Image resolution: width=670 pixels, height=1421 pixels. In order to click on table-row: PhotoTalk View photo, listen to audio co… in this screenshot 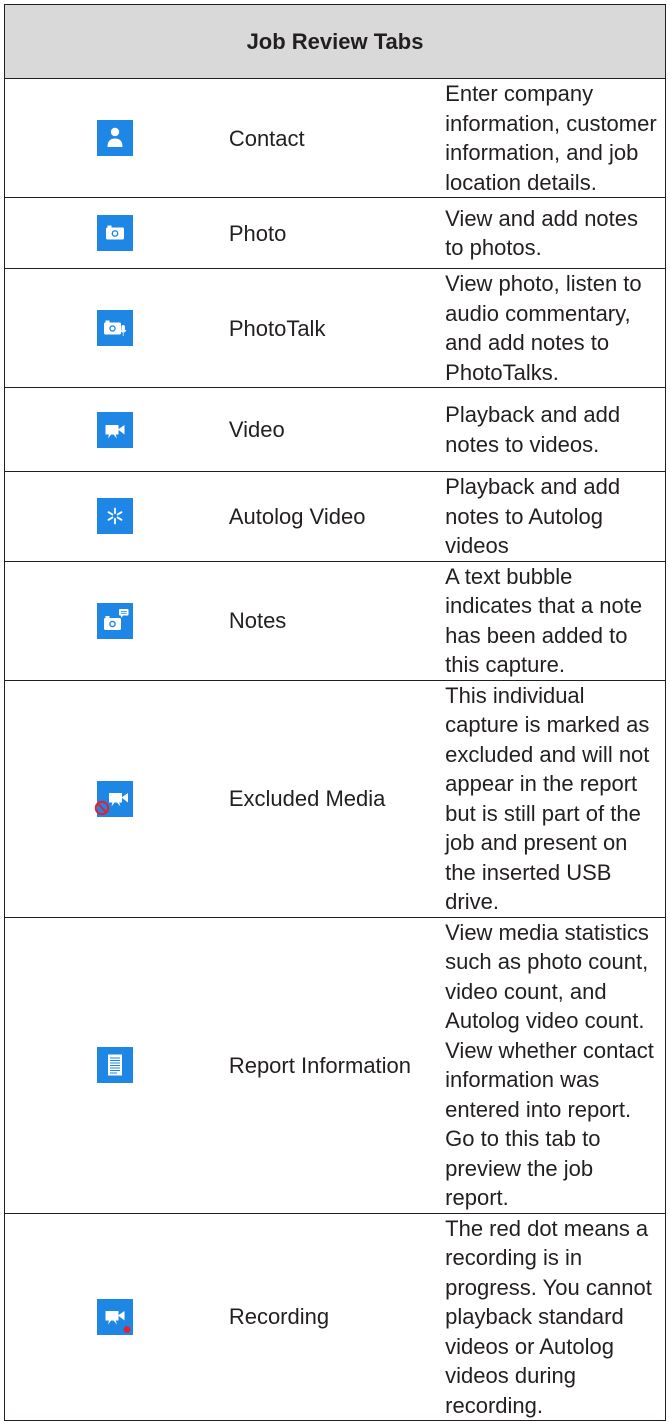, I will do `click(335, 328)`.